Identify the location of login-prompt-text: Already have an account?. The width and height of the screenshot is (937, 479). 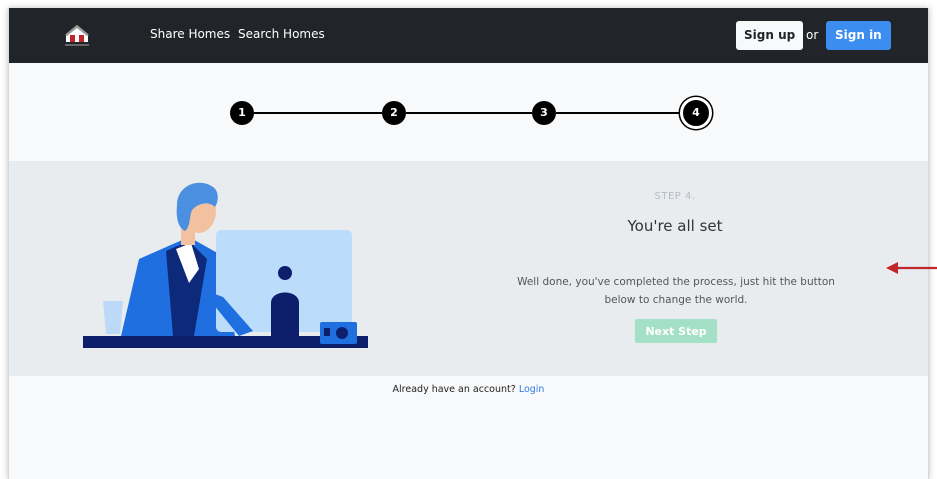
(454, 389).